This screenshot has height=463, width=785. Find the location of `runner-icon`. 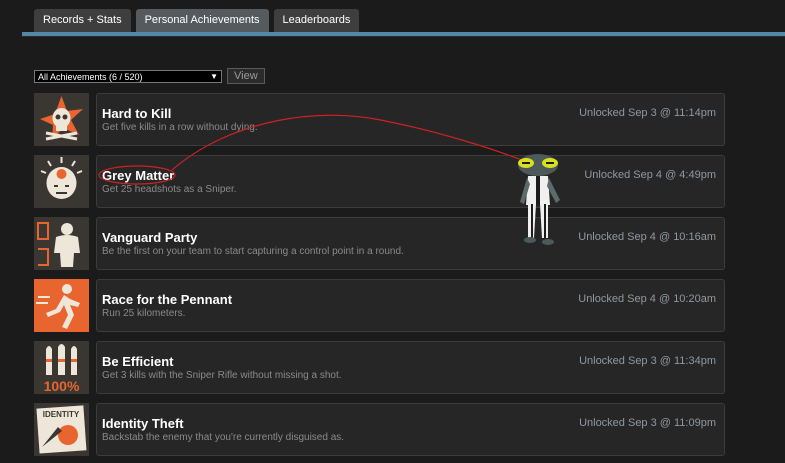

runner-icon is located at coordinates (61, 305).